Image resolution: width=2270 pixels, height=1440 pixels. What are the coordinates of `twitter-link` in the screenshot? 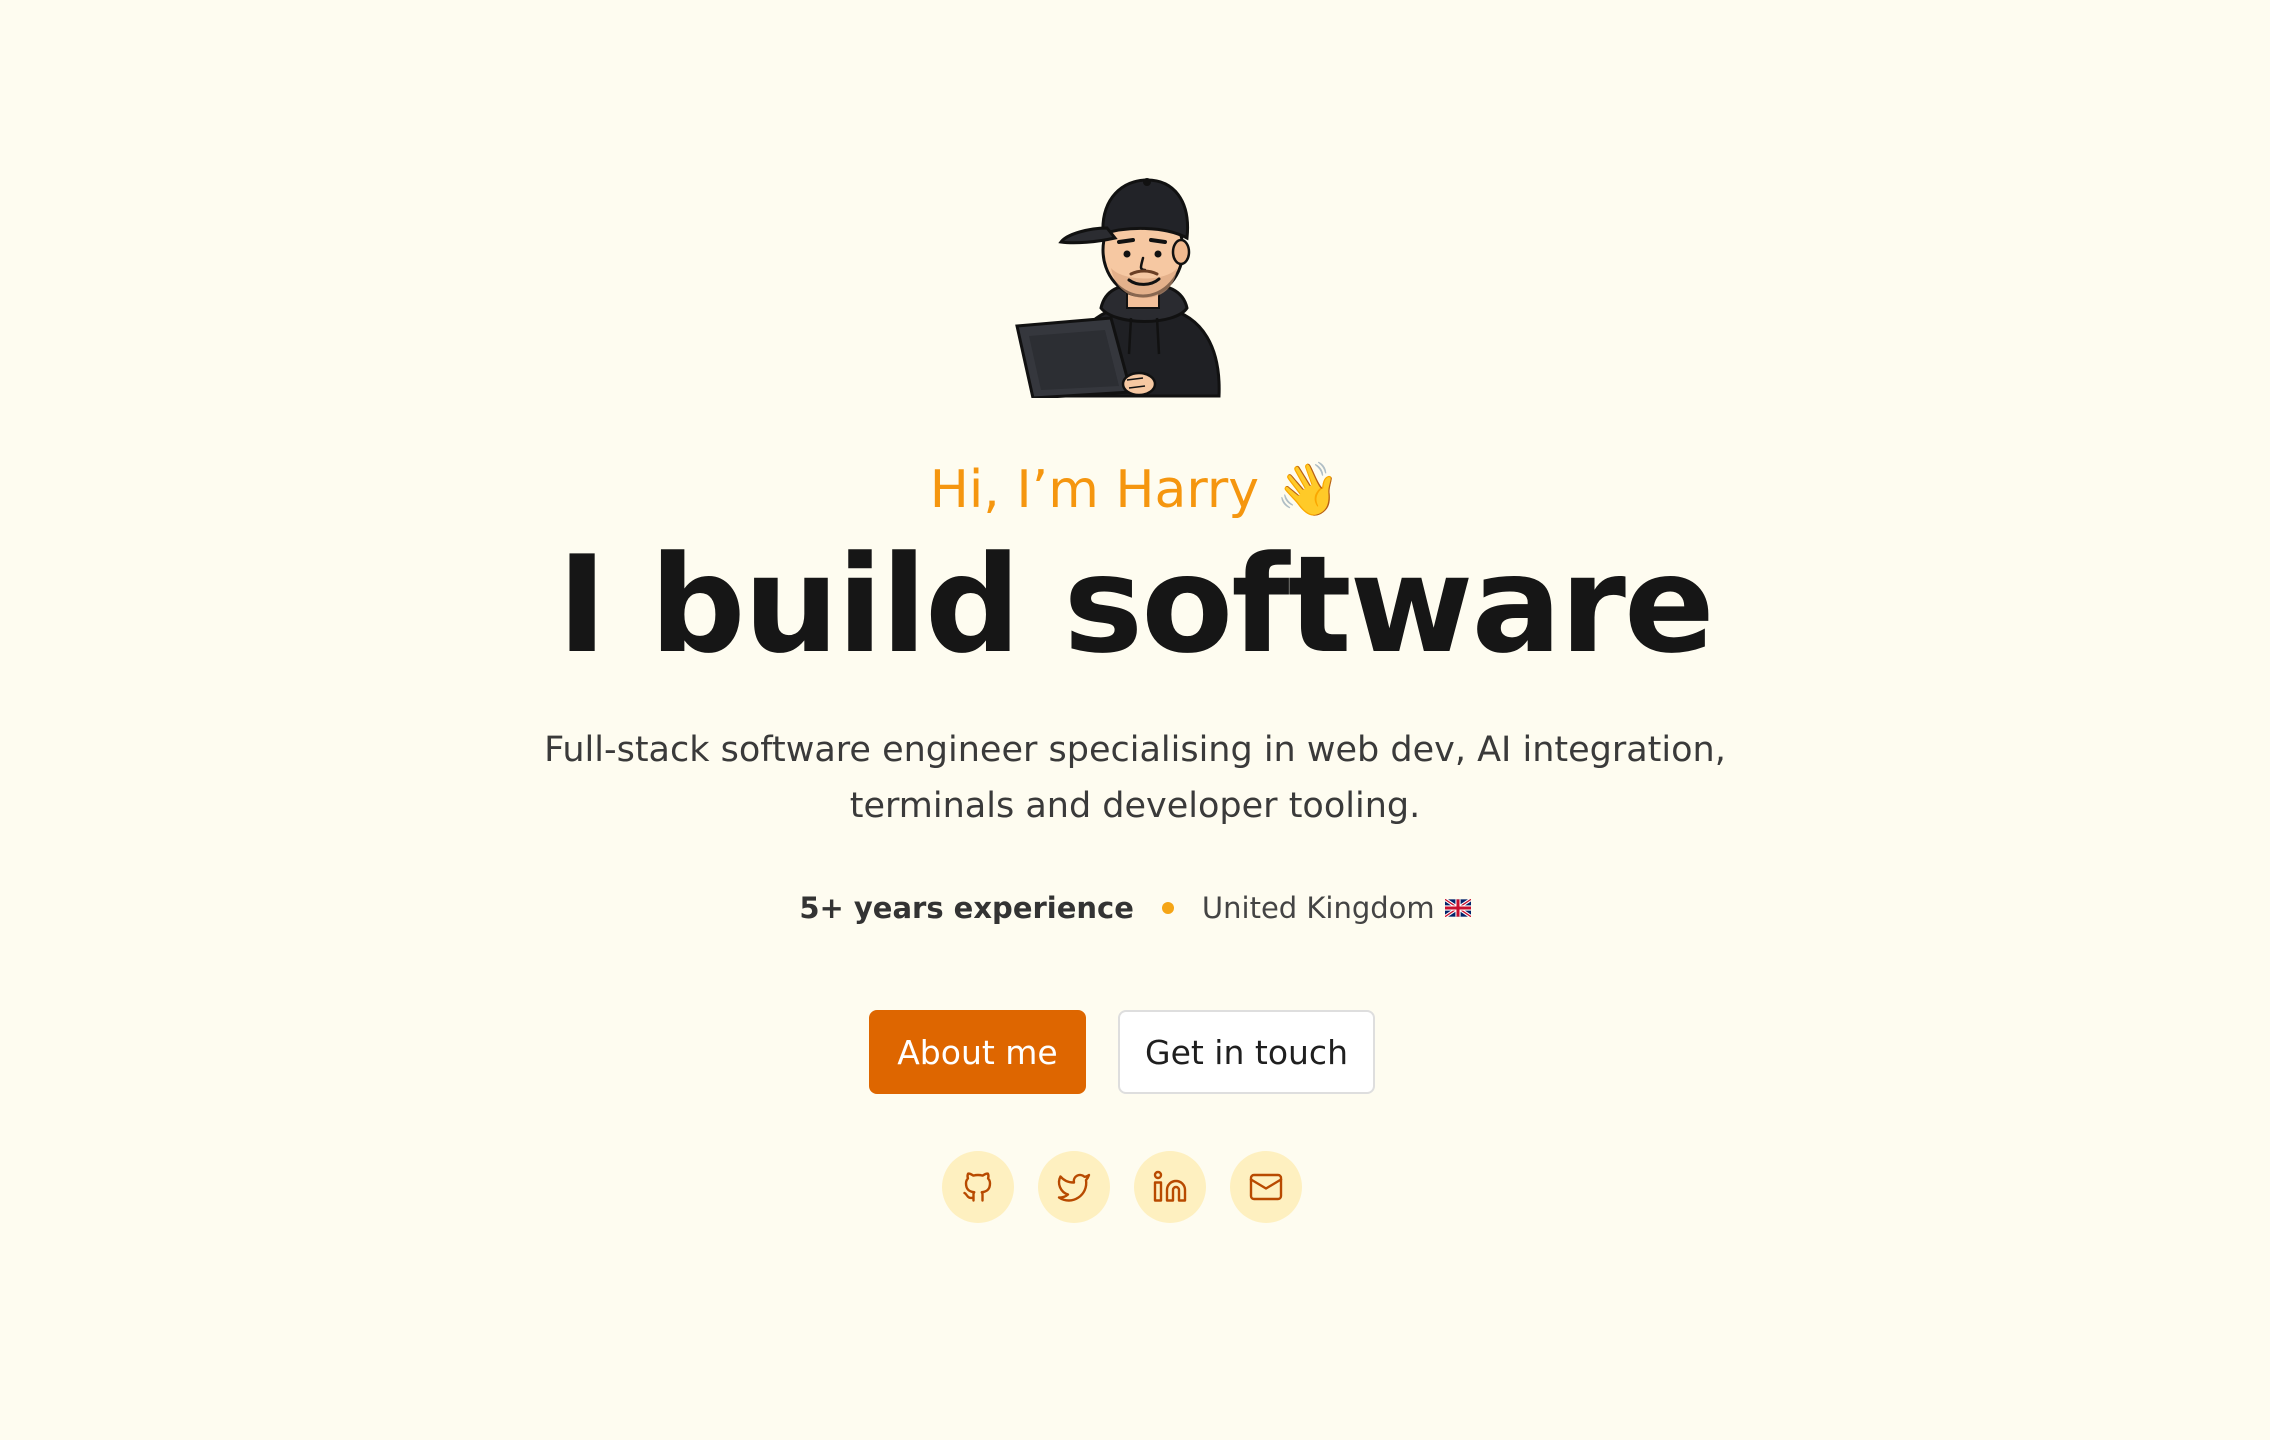 It's located at (1074, 1187).